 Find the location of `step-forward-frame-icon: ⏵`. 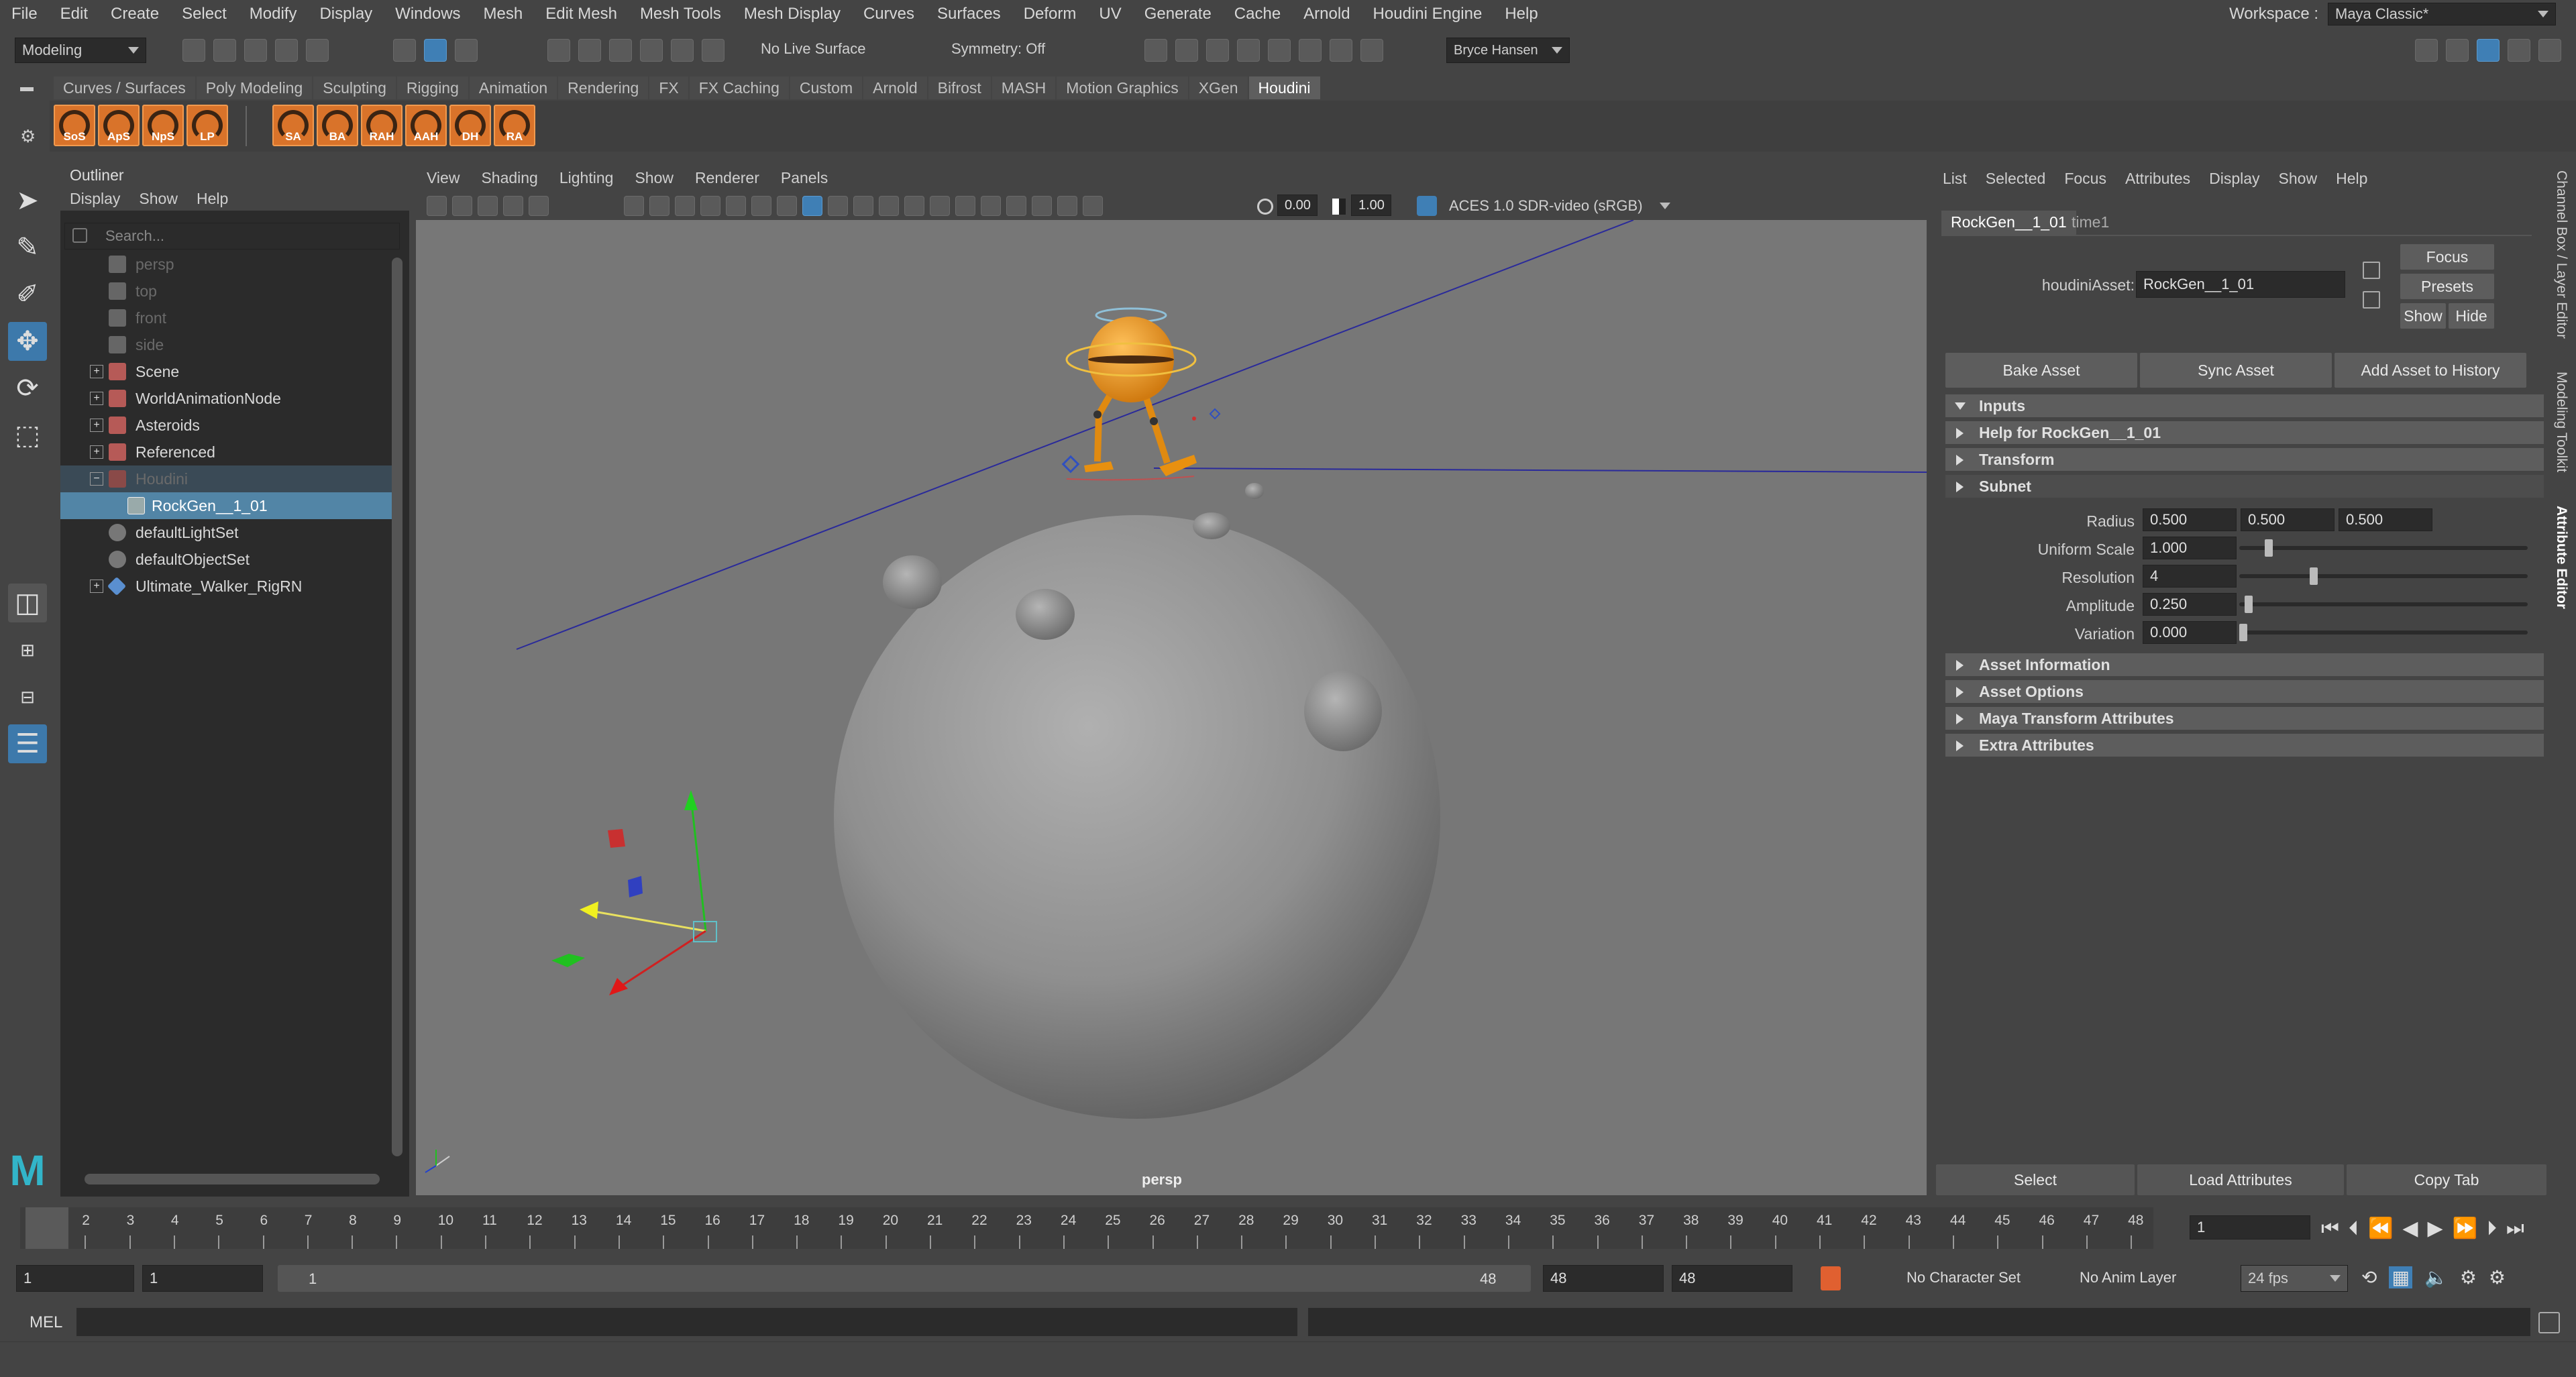

step-forward-frame-icon: ⏵ is located at coordinates (2492, 1228).